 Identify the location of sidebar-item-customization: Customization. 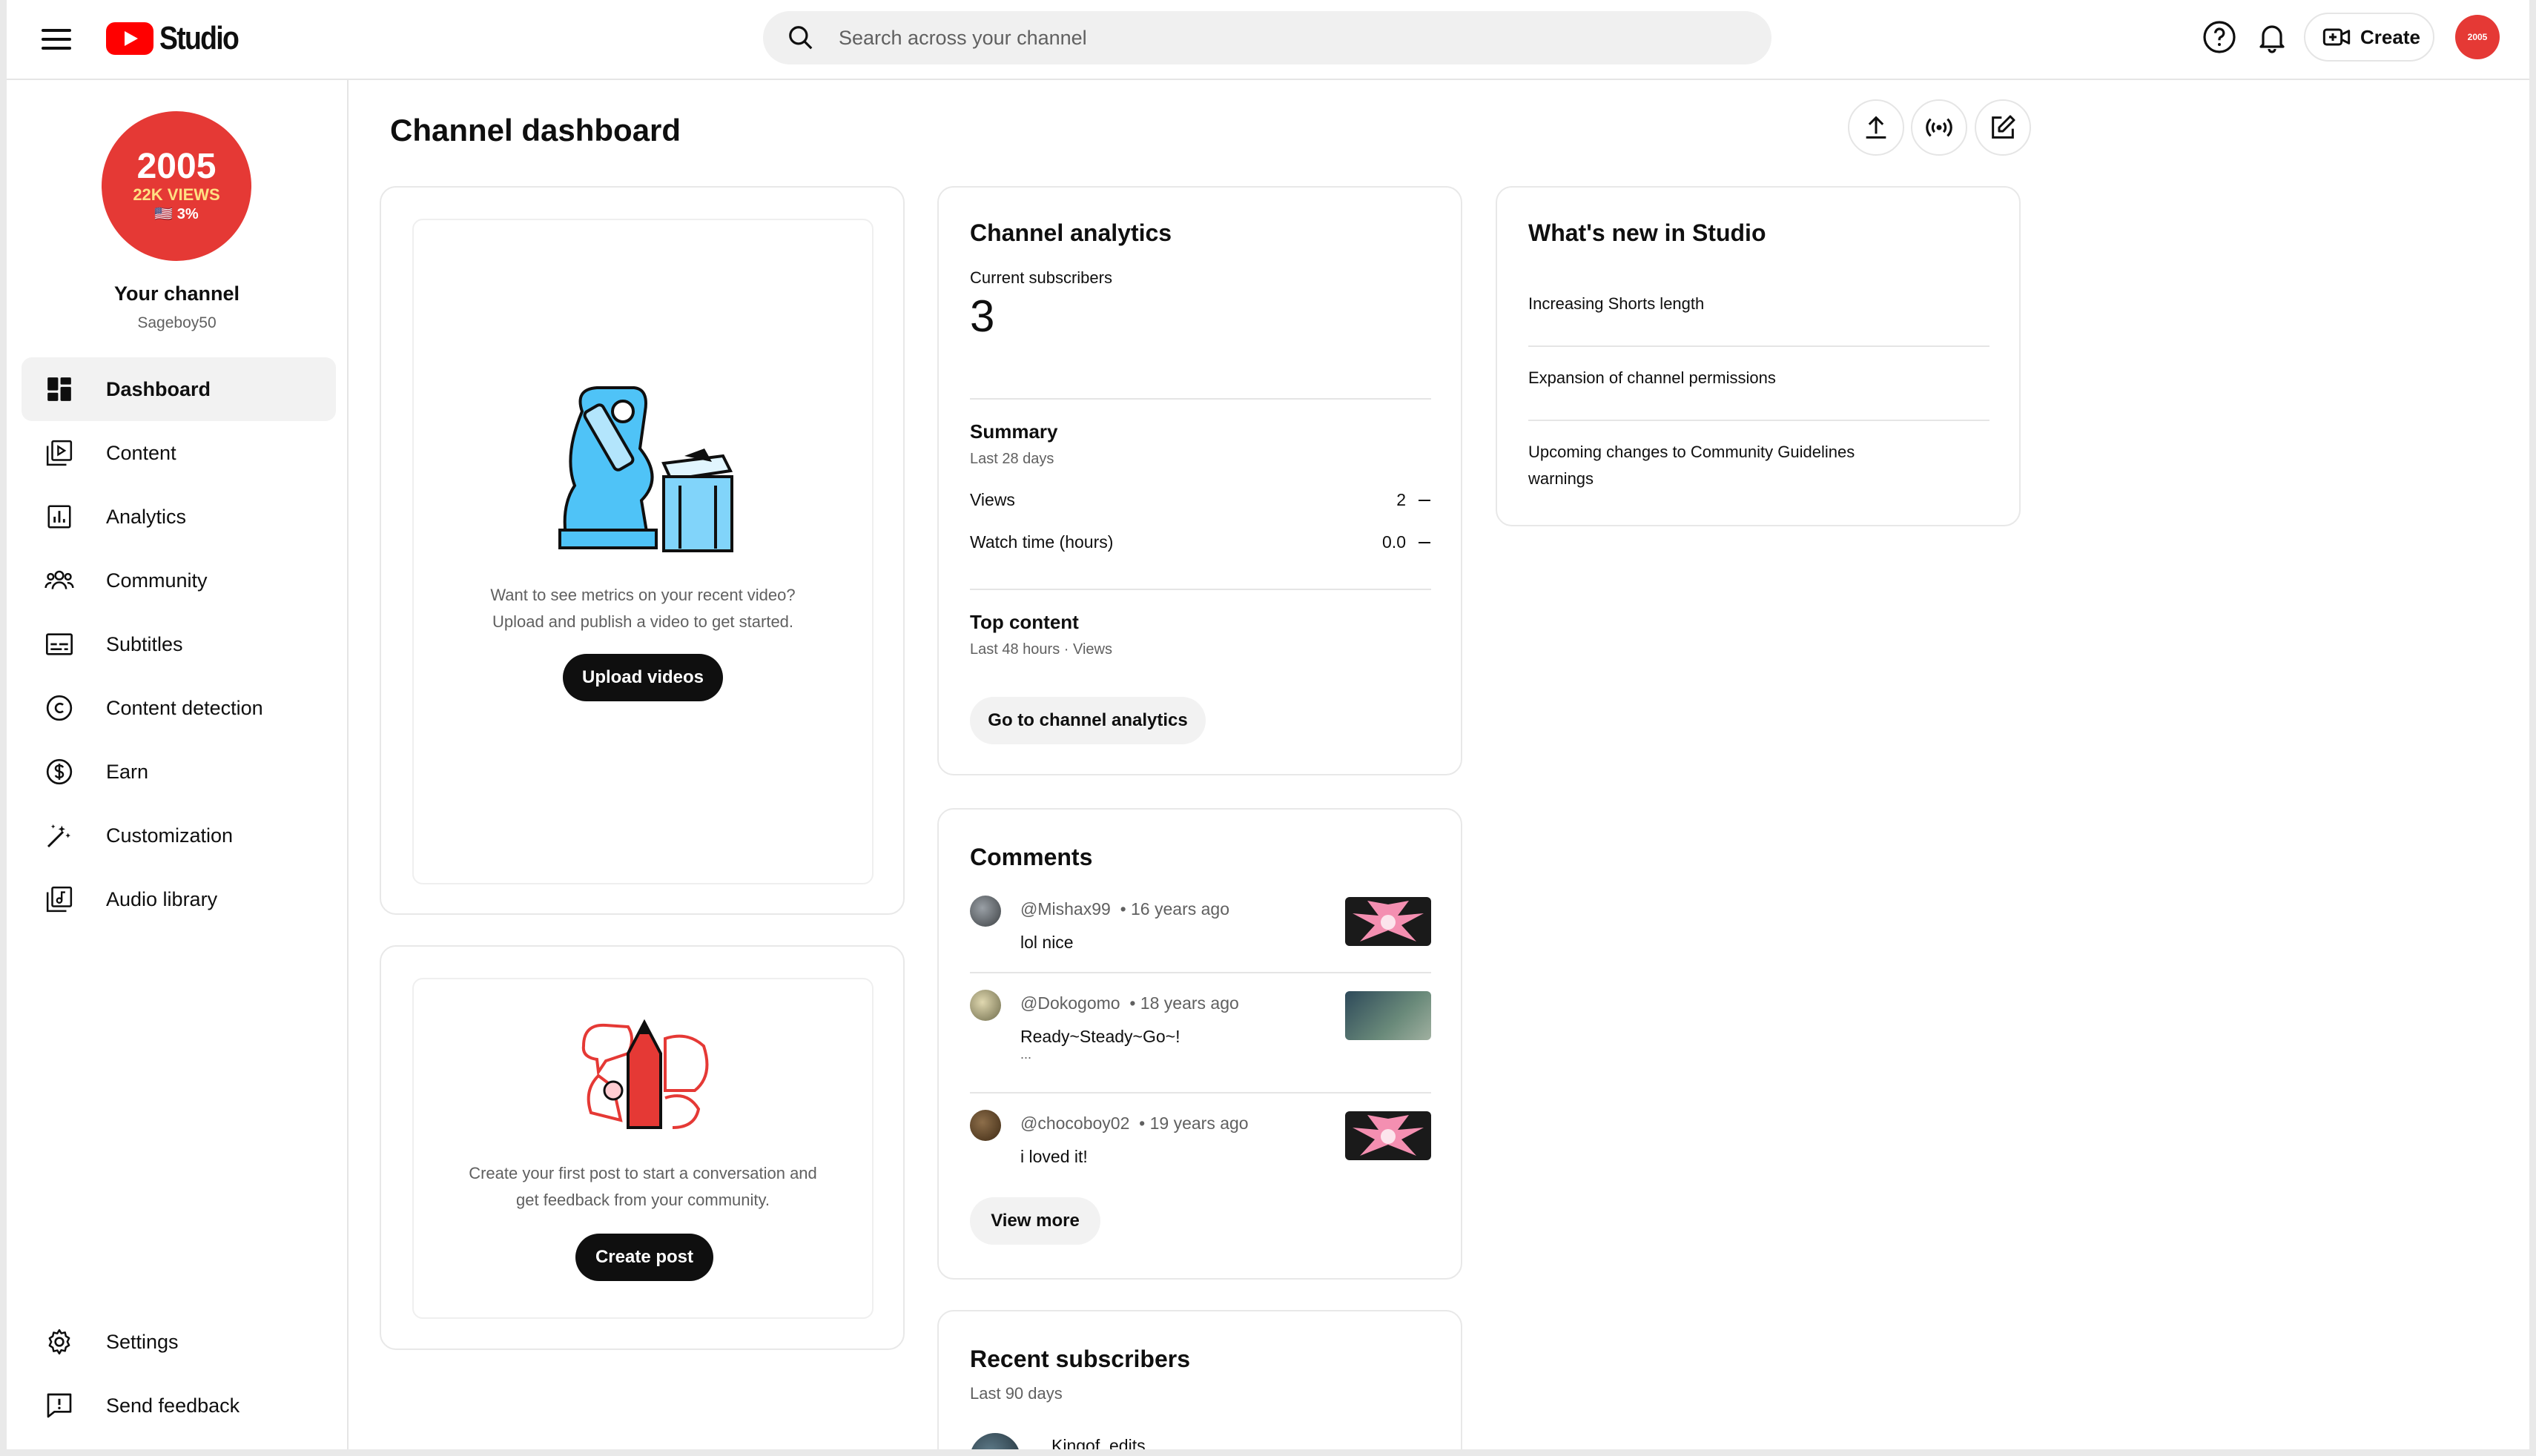
(179, 836).